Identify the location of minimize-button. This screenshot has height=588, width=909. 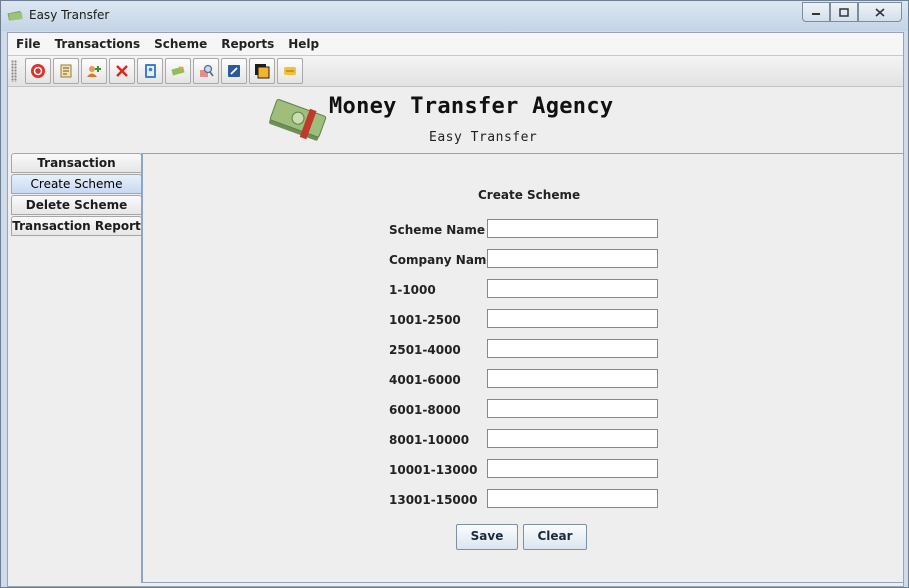
(816, 12).